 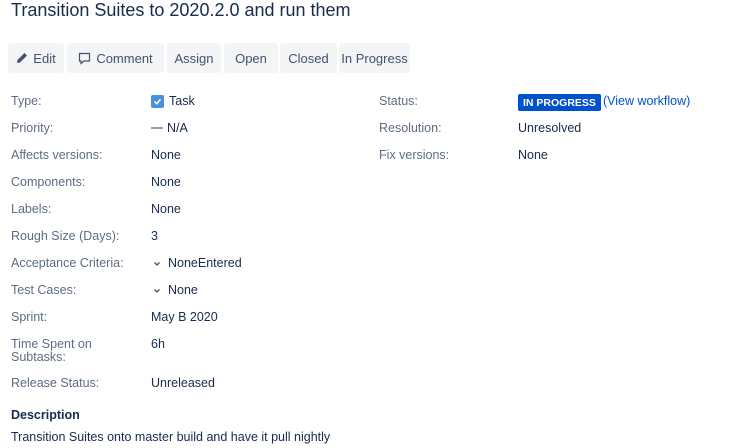 I want to click on time-spent-value: 6h, so click(x=158, y=344).